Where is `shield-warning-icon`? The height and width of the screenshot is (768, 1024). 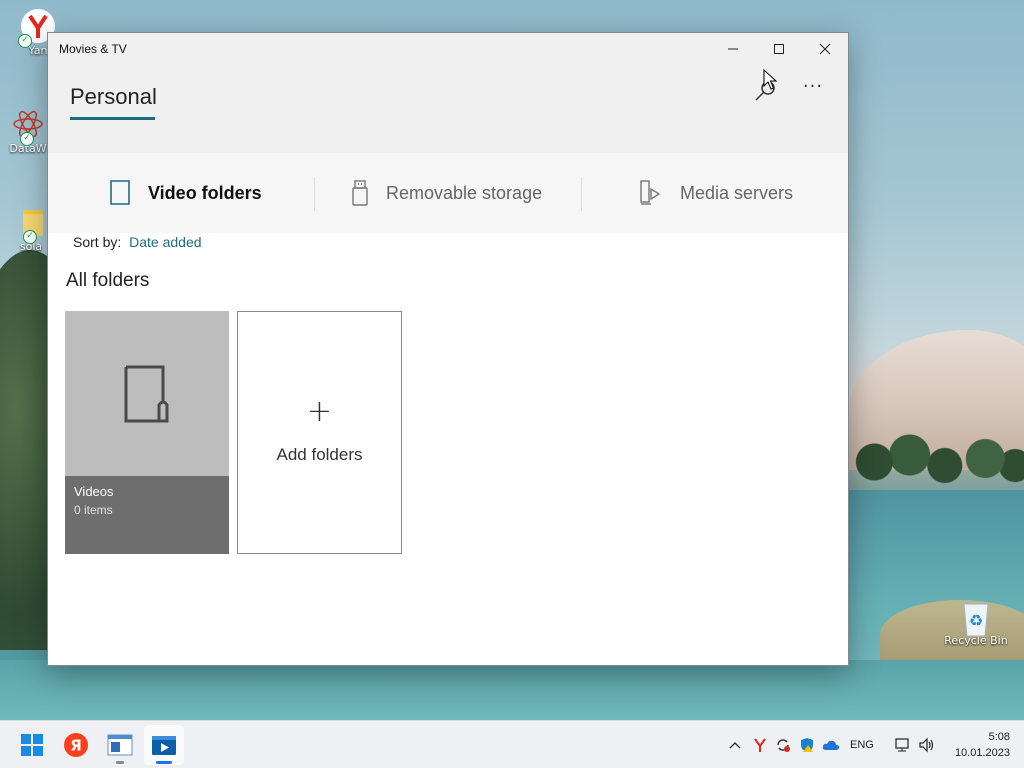 shield-warning-icon is located at coordinates (807, 745).